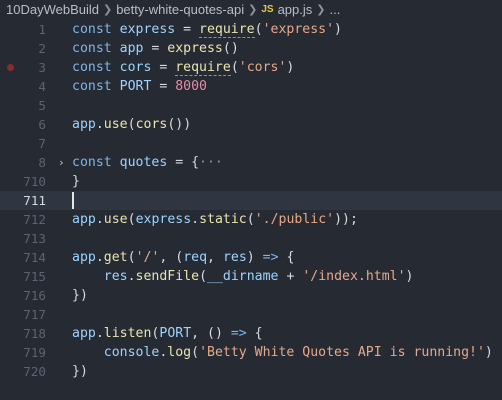  What do you see at coordinates (251, 295) in the screenshot?
I see `code-line: 716})` at bounding box center [251, 295].